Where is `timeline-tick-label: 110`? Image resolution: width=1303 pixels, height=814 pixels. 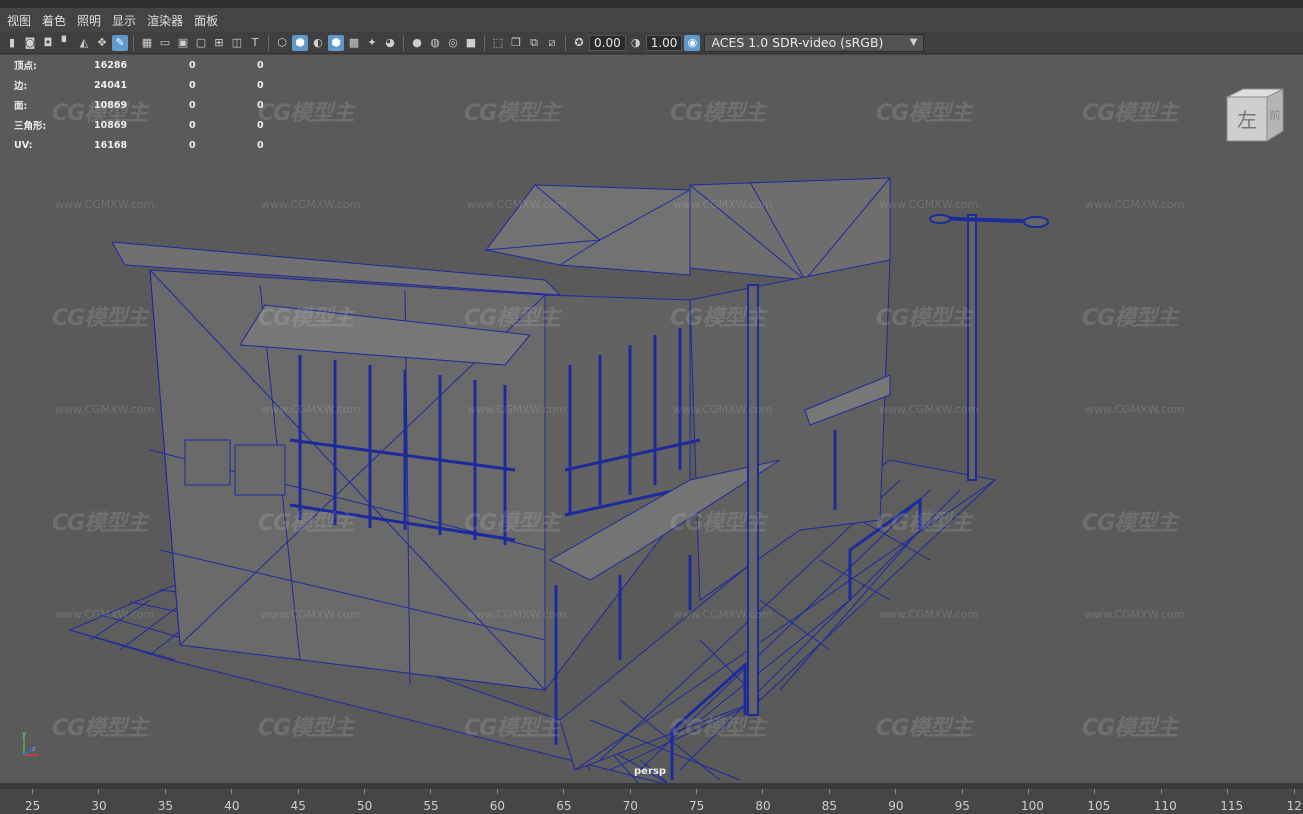
timeline-tick-label: 110 is located at coordinates (1165, 806).